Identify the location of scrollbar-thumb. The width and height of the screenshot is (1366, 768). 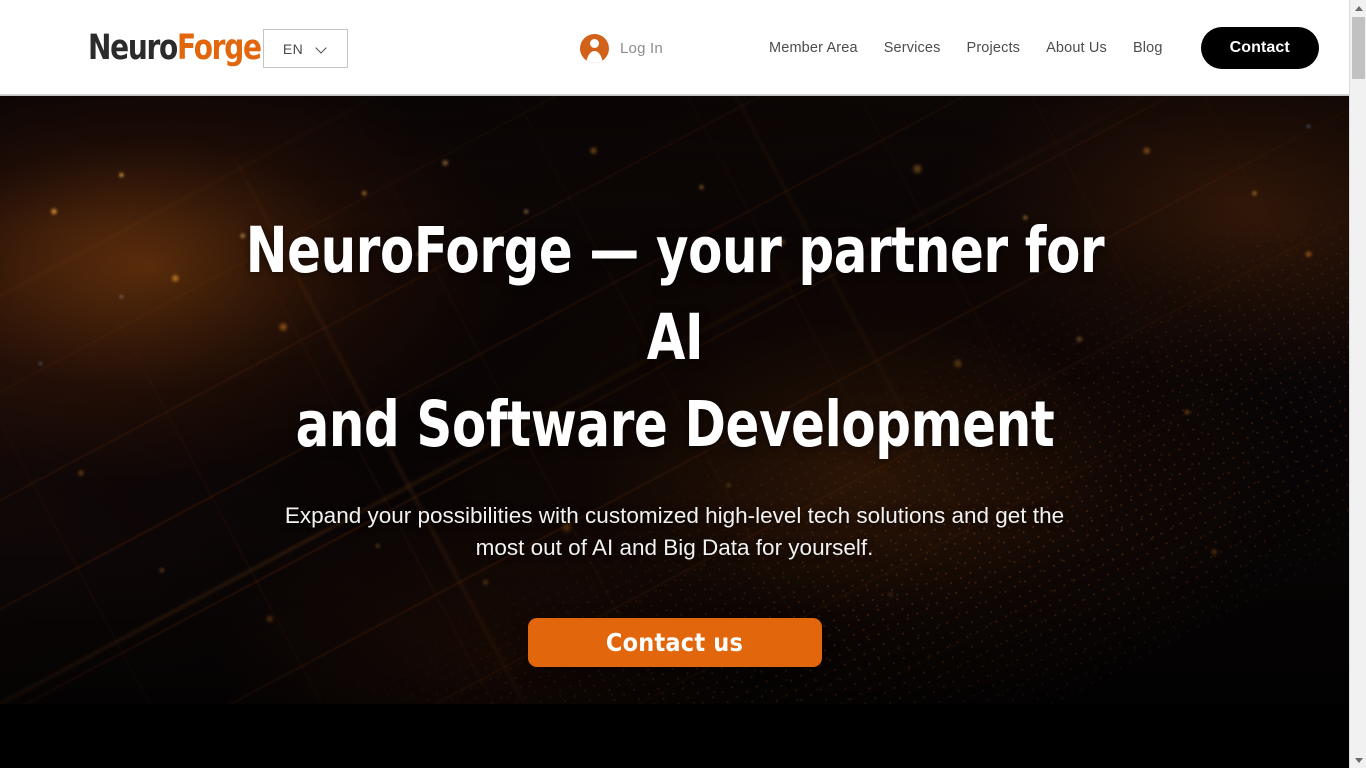
(1358, 48).